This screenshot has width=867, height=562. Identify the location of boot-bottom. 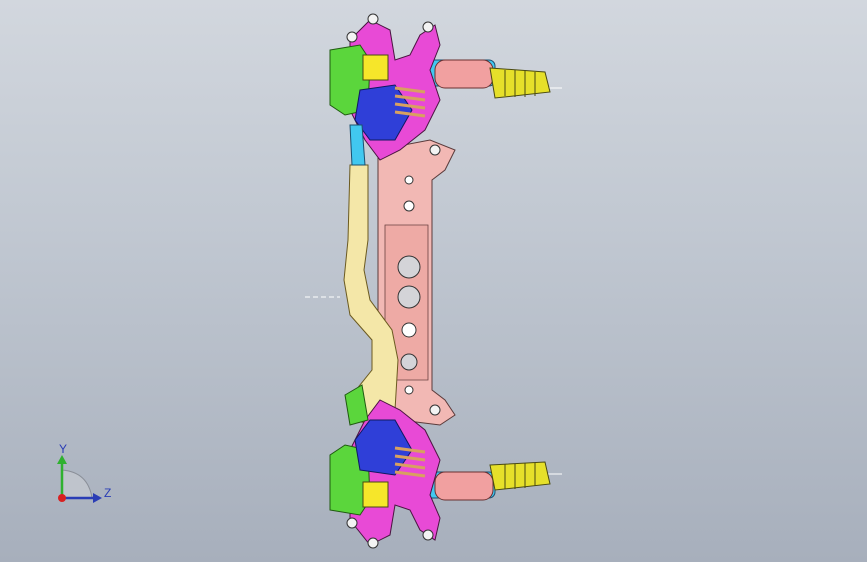
(520, 476).